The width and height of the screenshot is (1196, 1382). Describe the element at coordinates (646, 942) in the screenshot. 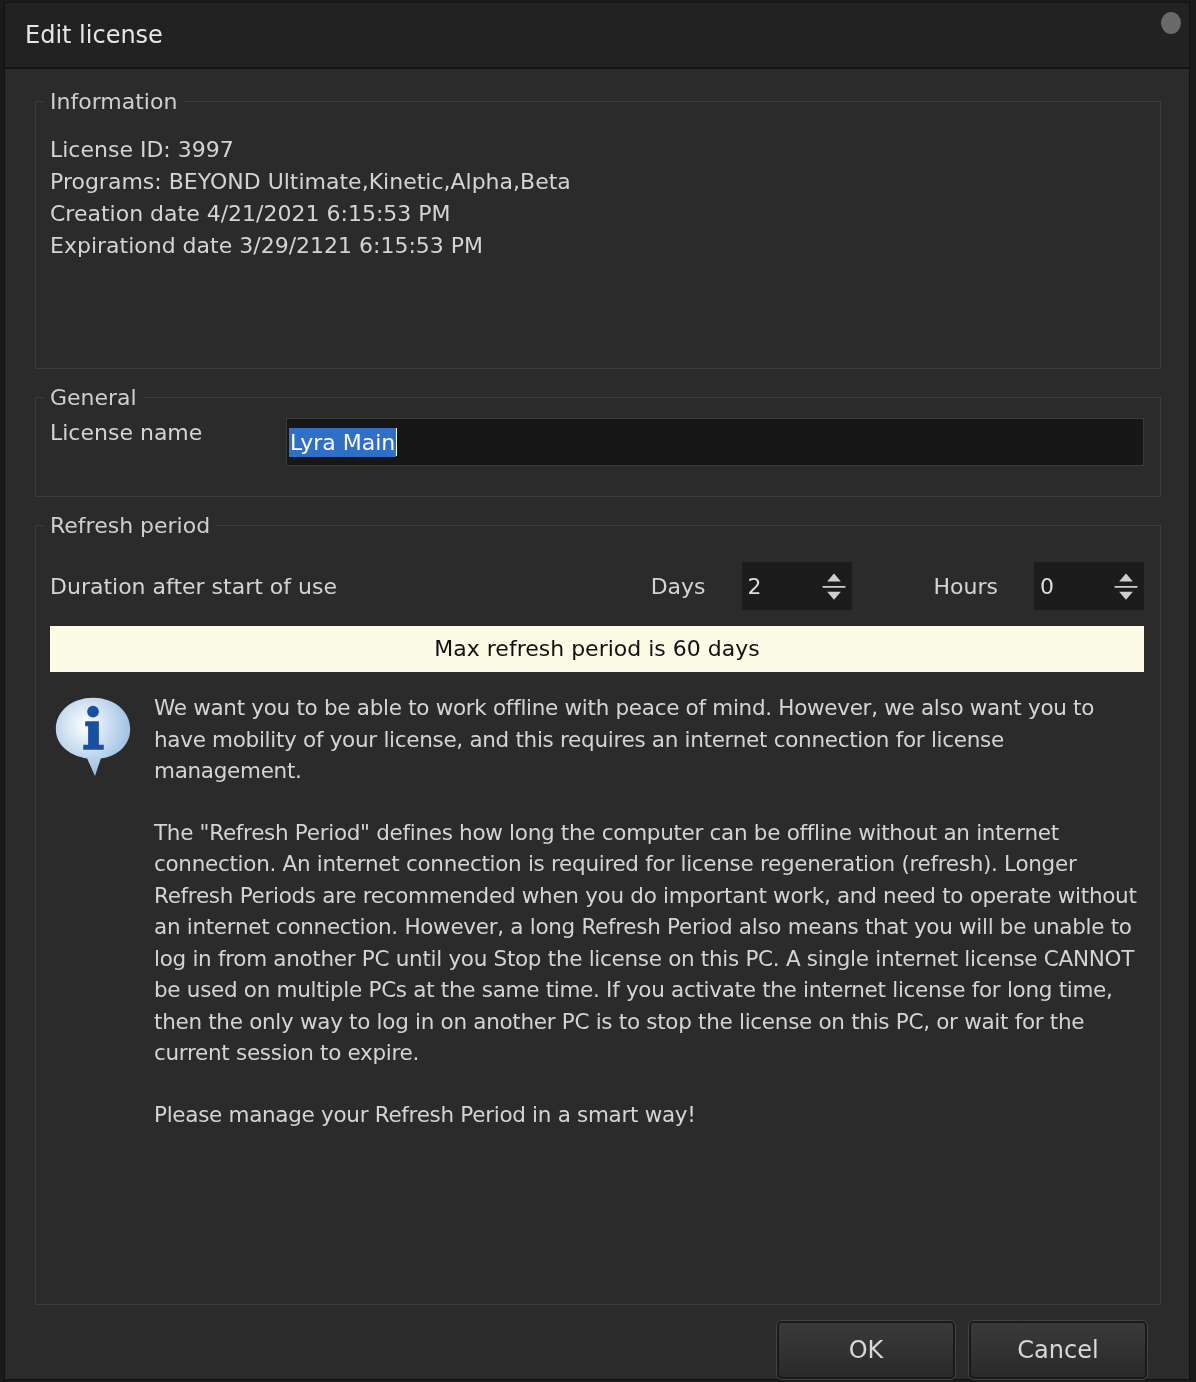

I see `info-paragraph: The "Refresh Period" defines how long the computer can be offline without an internet connection. An internet connection is required for license regeneration (refresh). Longer Refresh Periods are recommended when you do important work, and need to operate without an internet connection. However, a long Refresh Period also means that you will be unable to log in from another PC until you Stop the license on this PC. A single internet license CANNOT be used on multiple PCs at the same time. If you activate the internet license for long time, then the only way to log in on another PC is to stop the license on this PC, or wait for the current session to expire.` at that location.